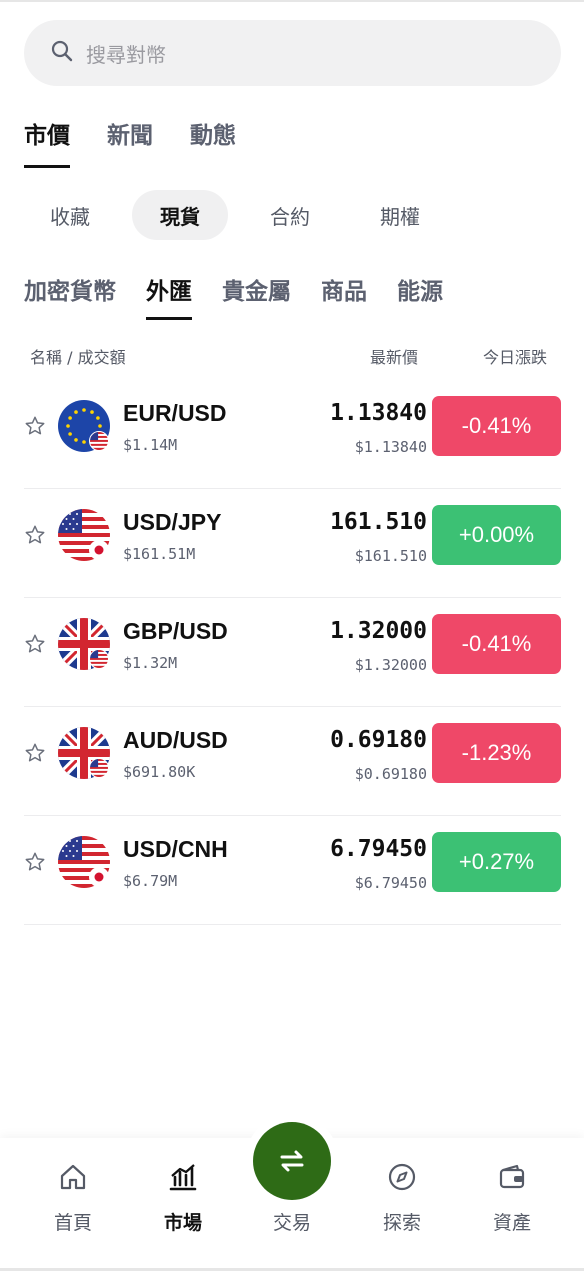 This screenshot has width=584, height=1271. What do you see at coordinates (175, 631) in the screenshot?
I see `pair-name: GBP/USD` at bounding box center [175, 631].